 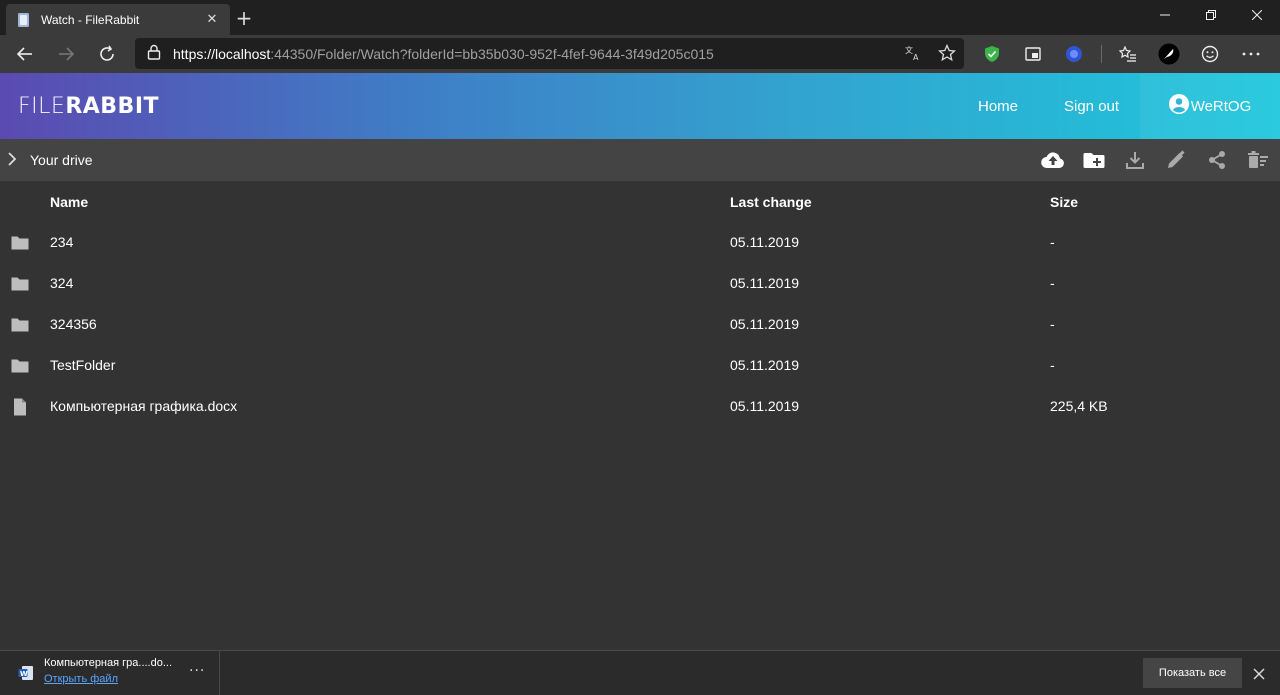 I want to click on favorite-star-icon, so click(x=947, y=54).